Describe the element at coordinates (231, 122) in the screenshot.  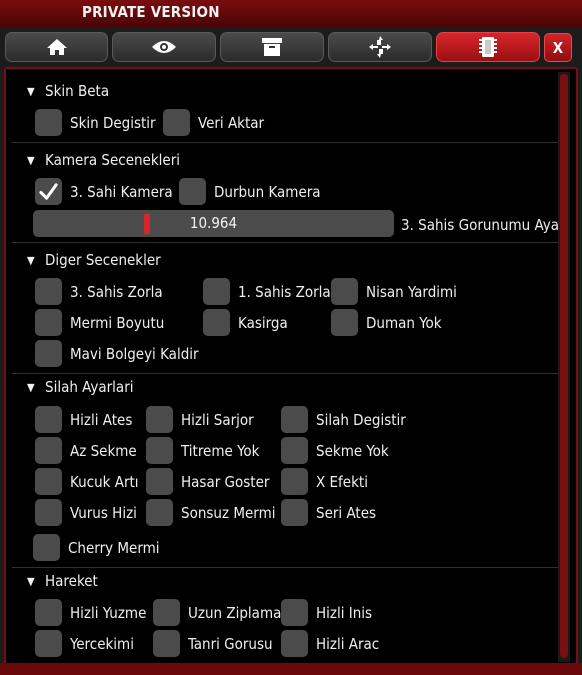
I see `option-label: Veri Aktar` at that location.